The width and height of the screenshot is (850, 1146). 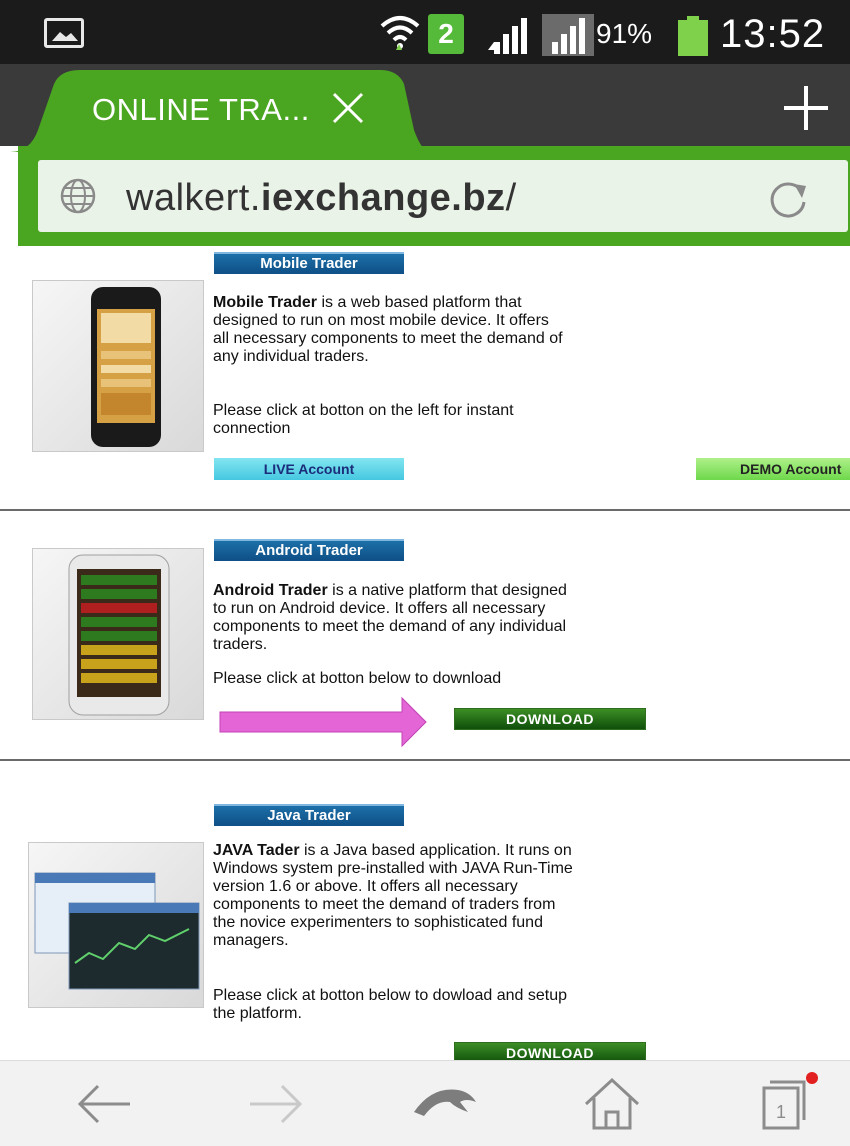 What do you see at coordinates (276, 1104) in the screenshot?
I see `forward-arrow-icon` at bounding box center [276, 1104].